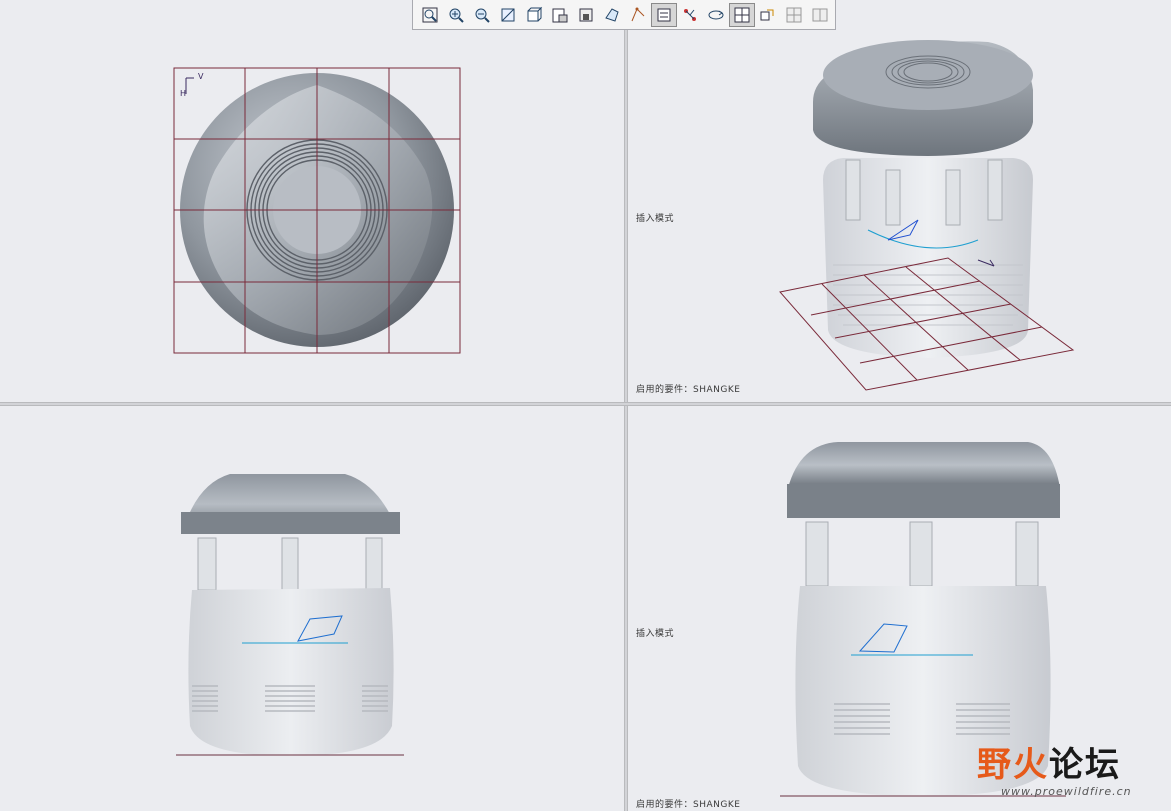  I want to click on display-style-icon, so click(534, 15).